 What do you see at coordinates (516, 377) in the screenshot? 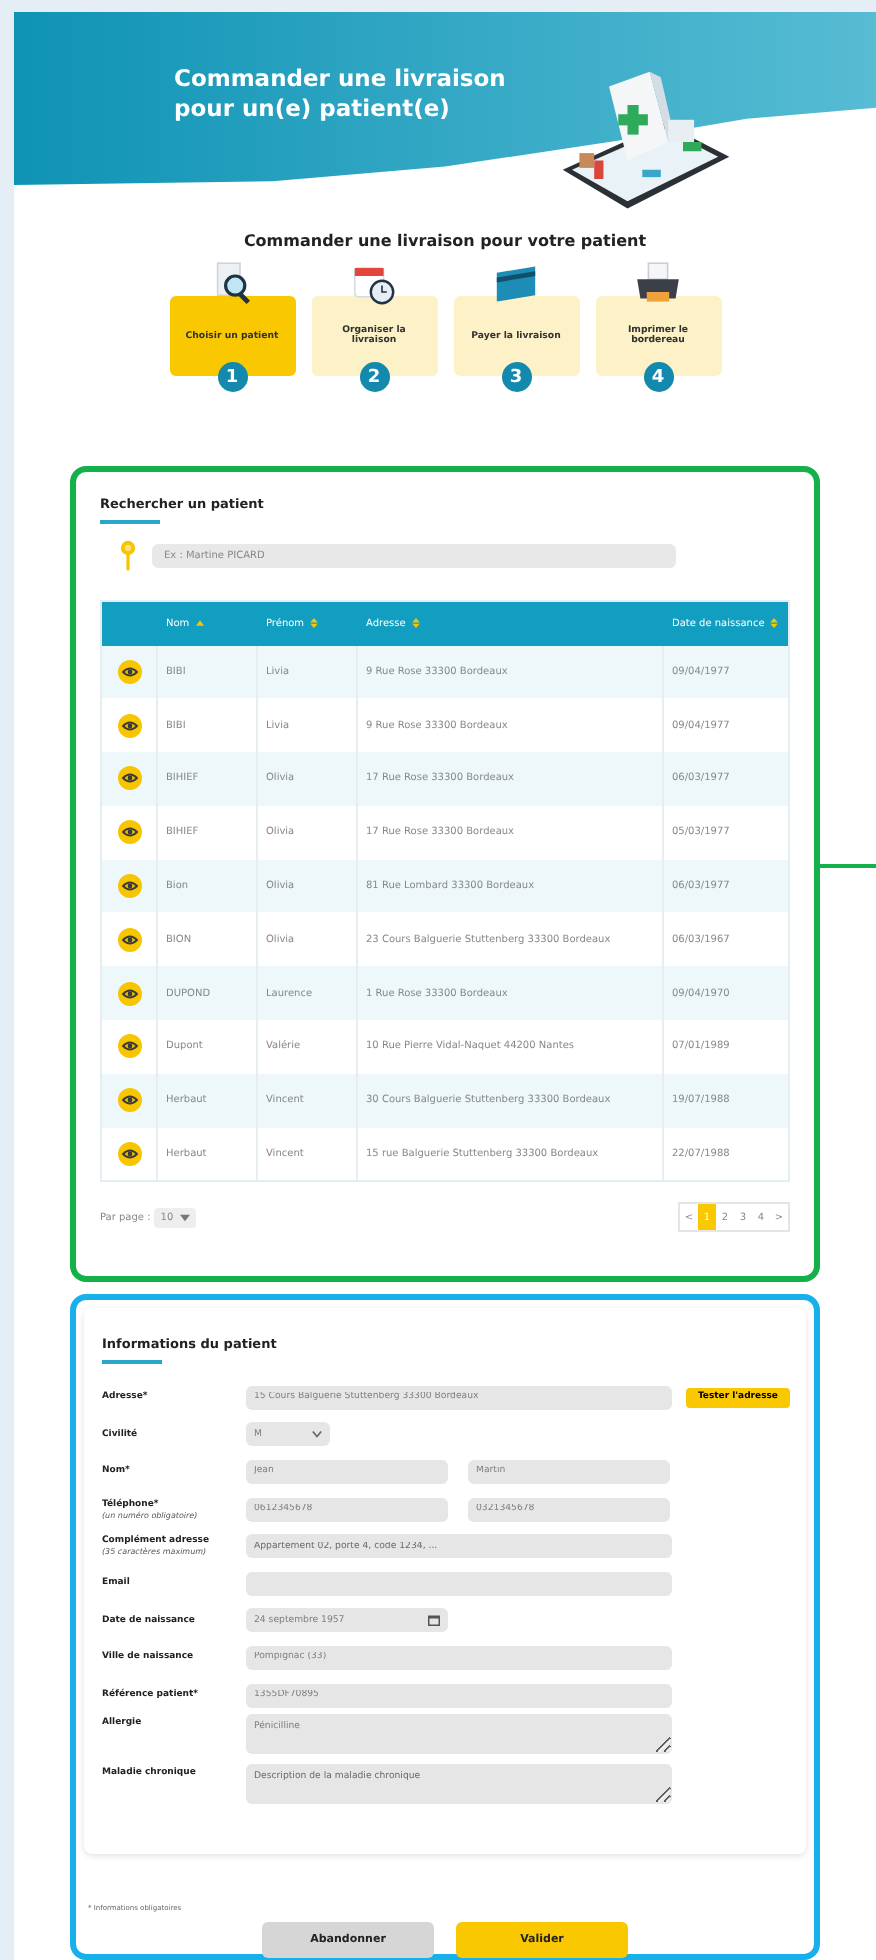
I see `step-number: 3` at bounding box center [516, 377].